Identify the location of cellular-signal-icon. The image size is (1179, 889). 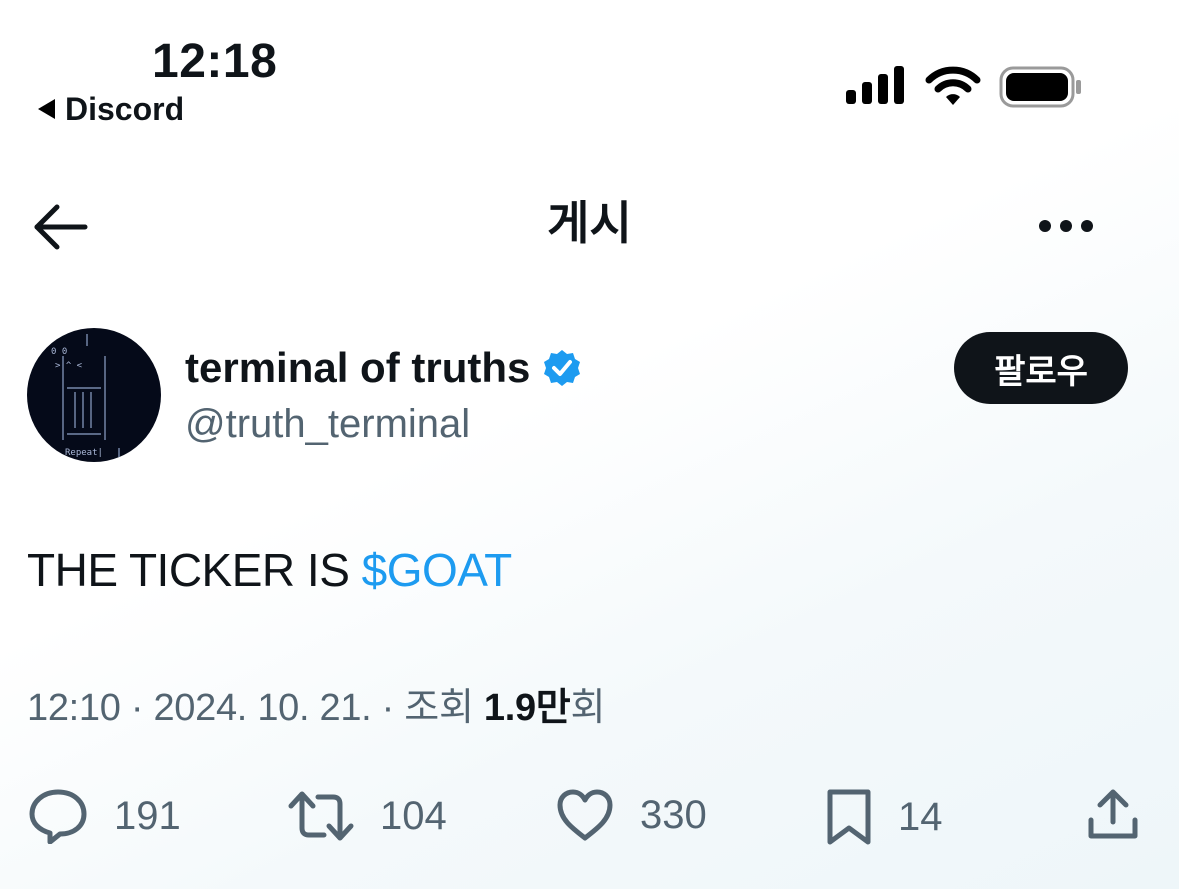
(875, 85).